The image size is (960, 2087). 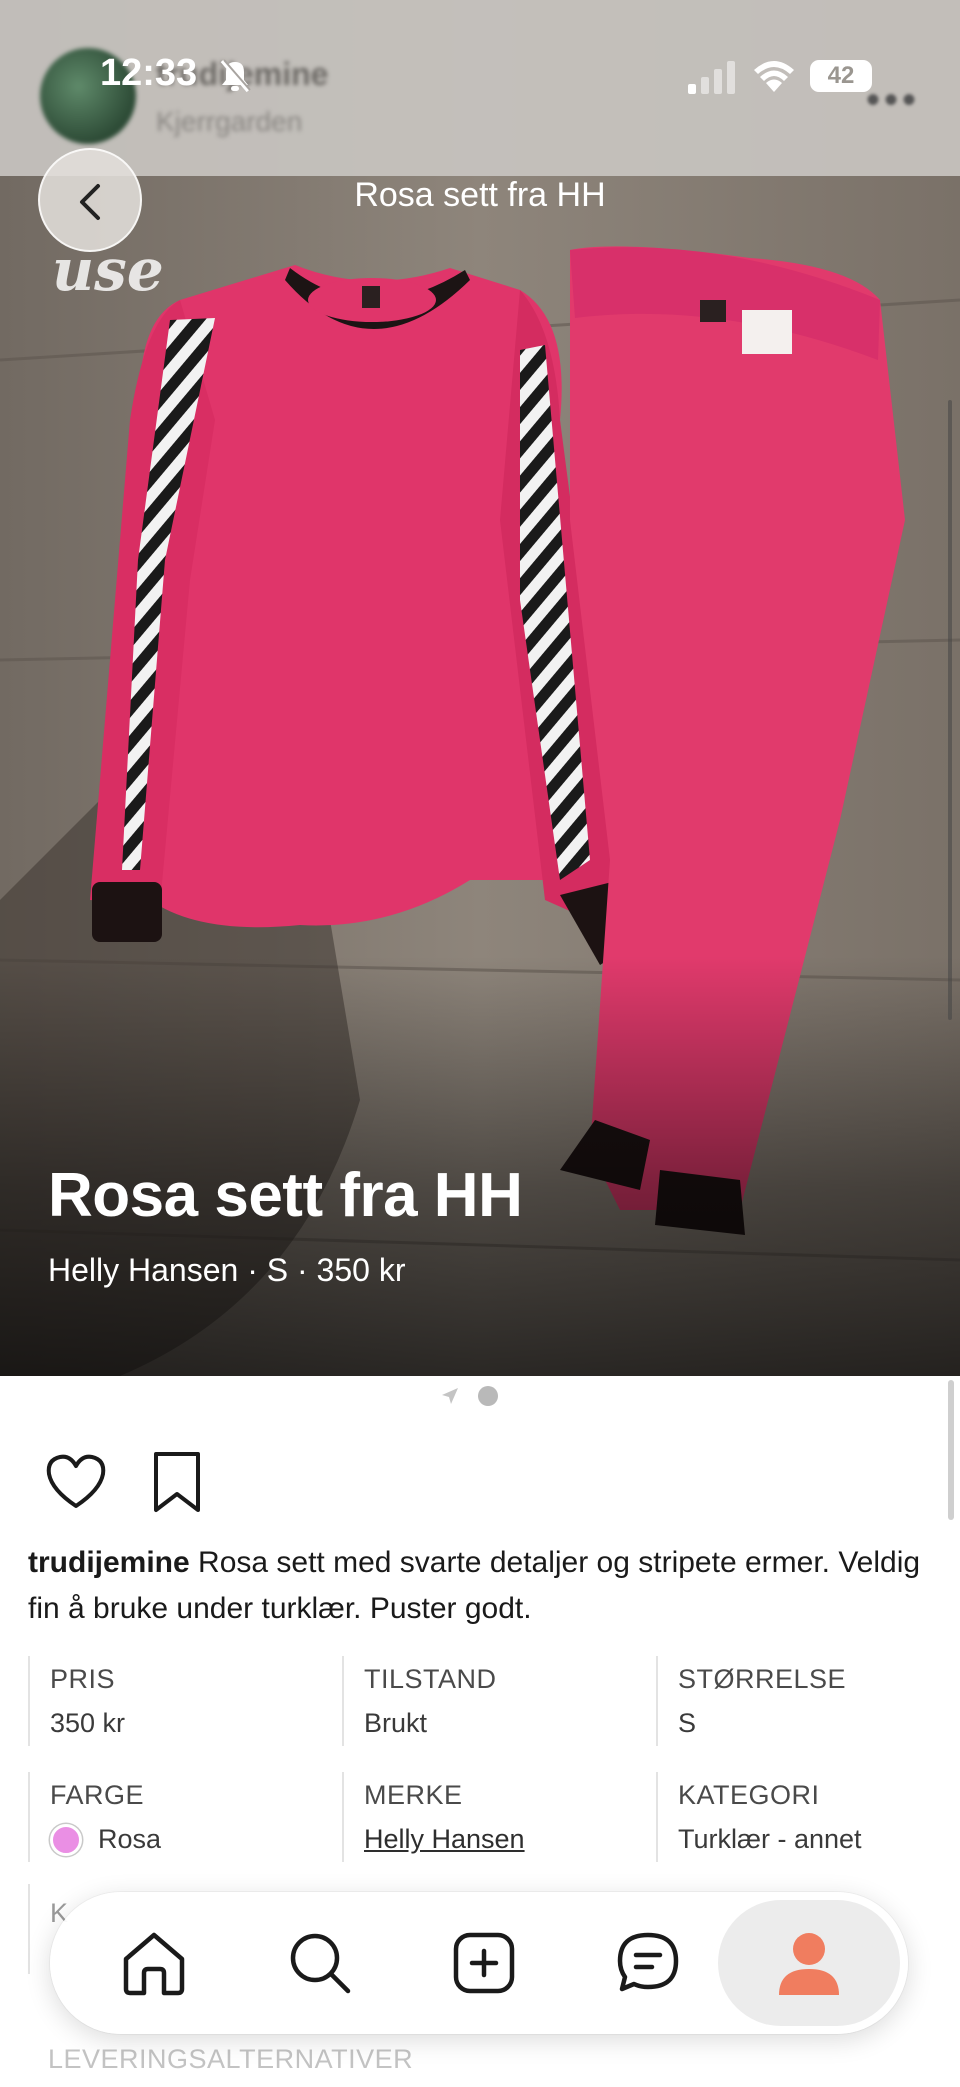 I want to click on delivery-options-heading: LEVERINGSALTERNATIVER, so click(x=231, y=2059).